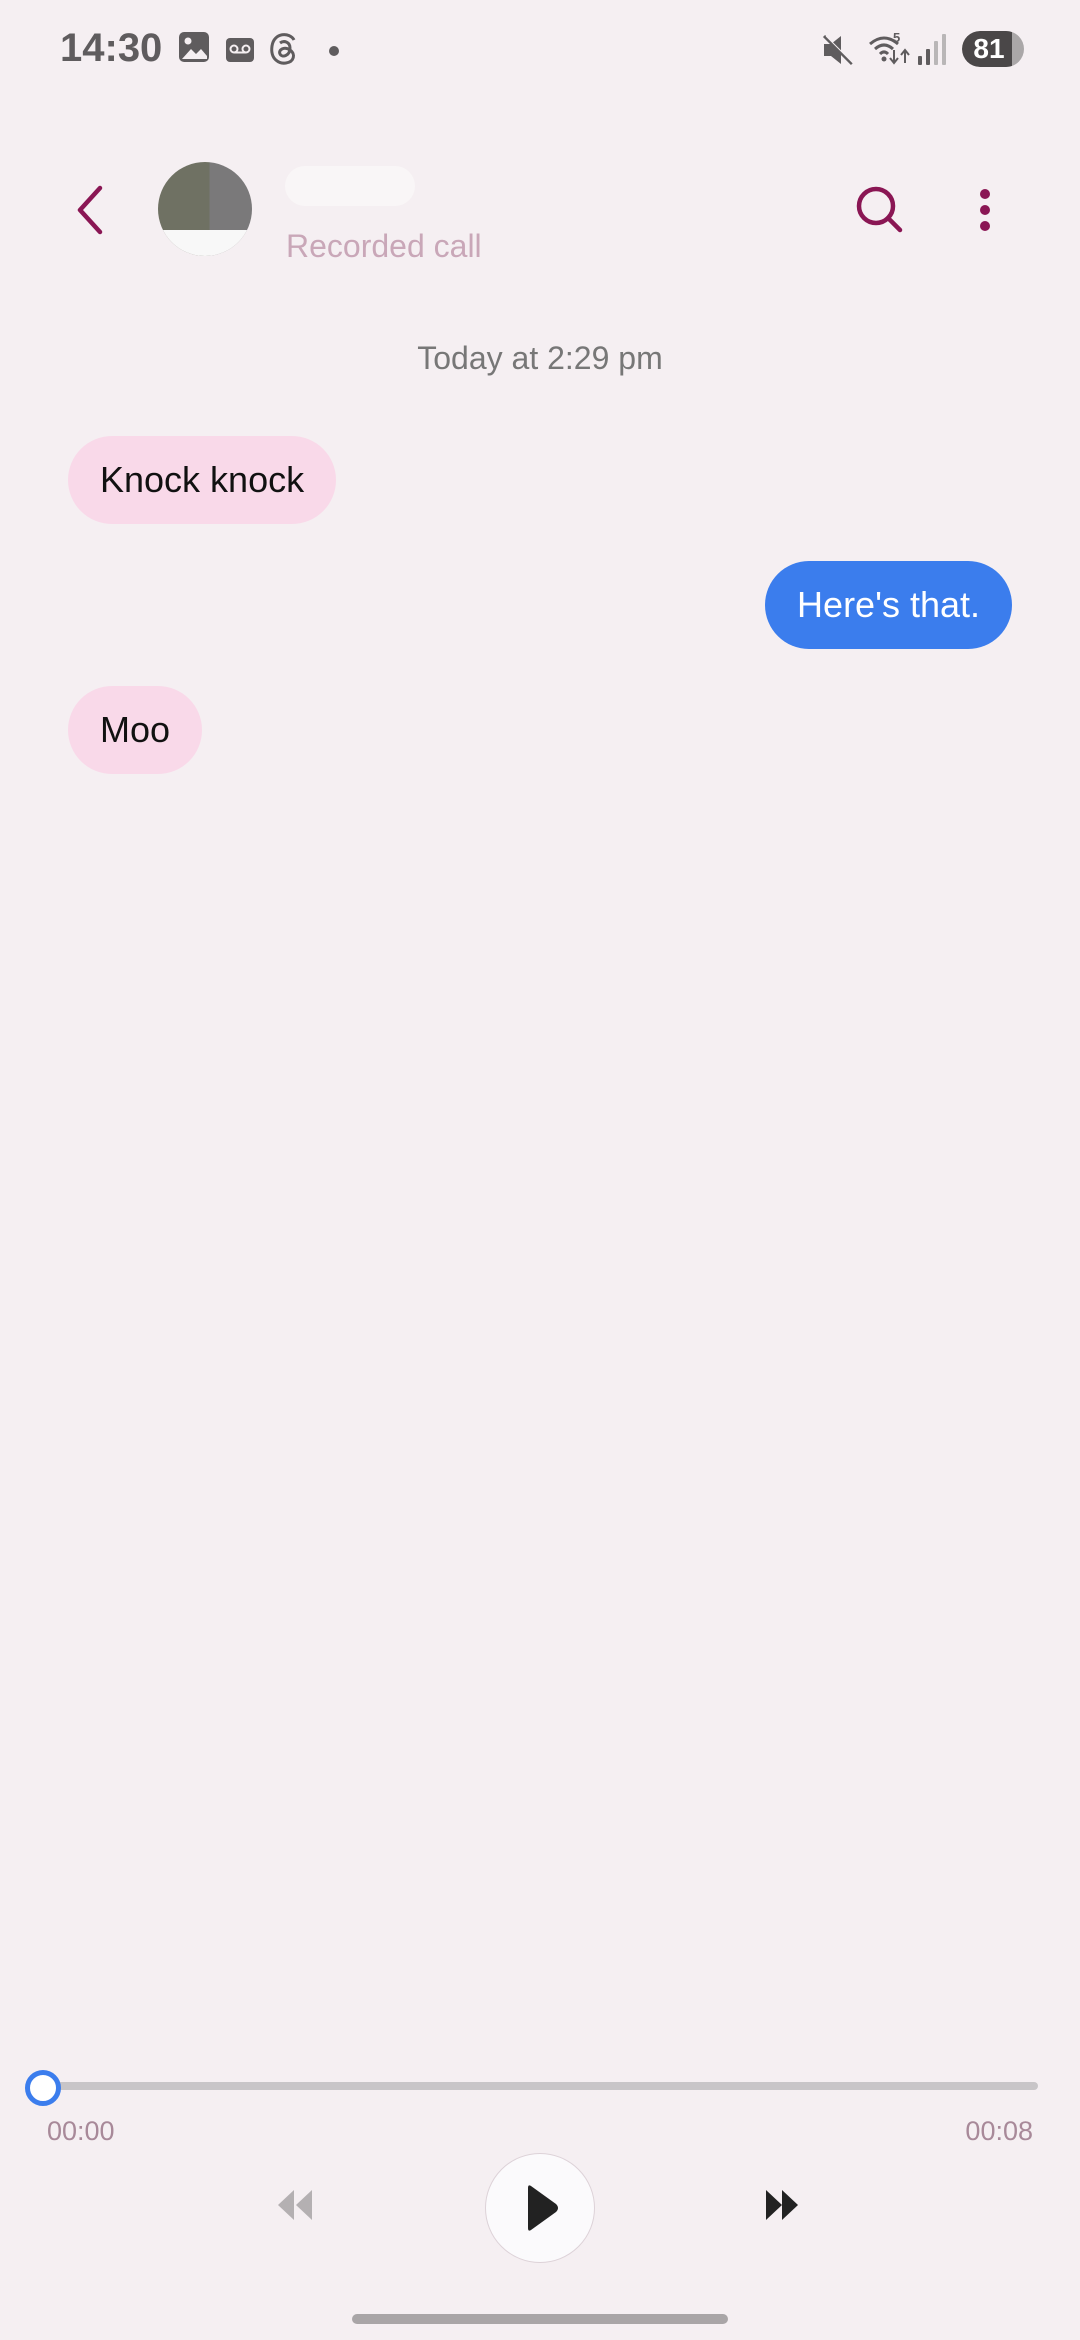  Describe the element at coordinates (202, 480) in the screenshot. I see `message-bubble-incoming: Knock knock` at that location.